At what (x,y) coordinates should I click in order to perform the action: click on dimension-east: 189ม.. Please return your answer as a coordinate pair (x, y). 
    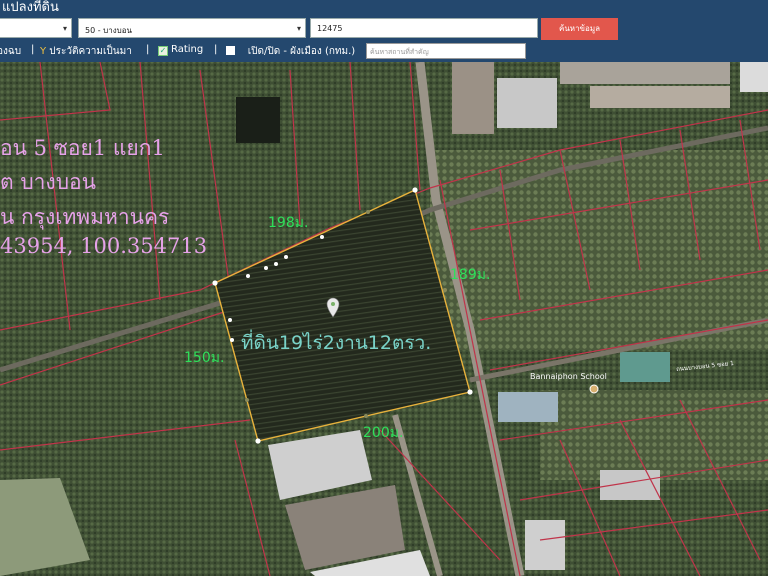
    Looking at the image, I should click on (470, 275).